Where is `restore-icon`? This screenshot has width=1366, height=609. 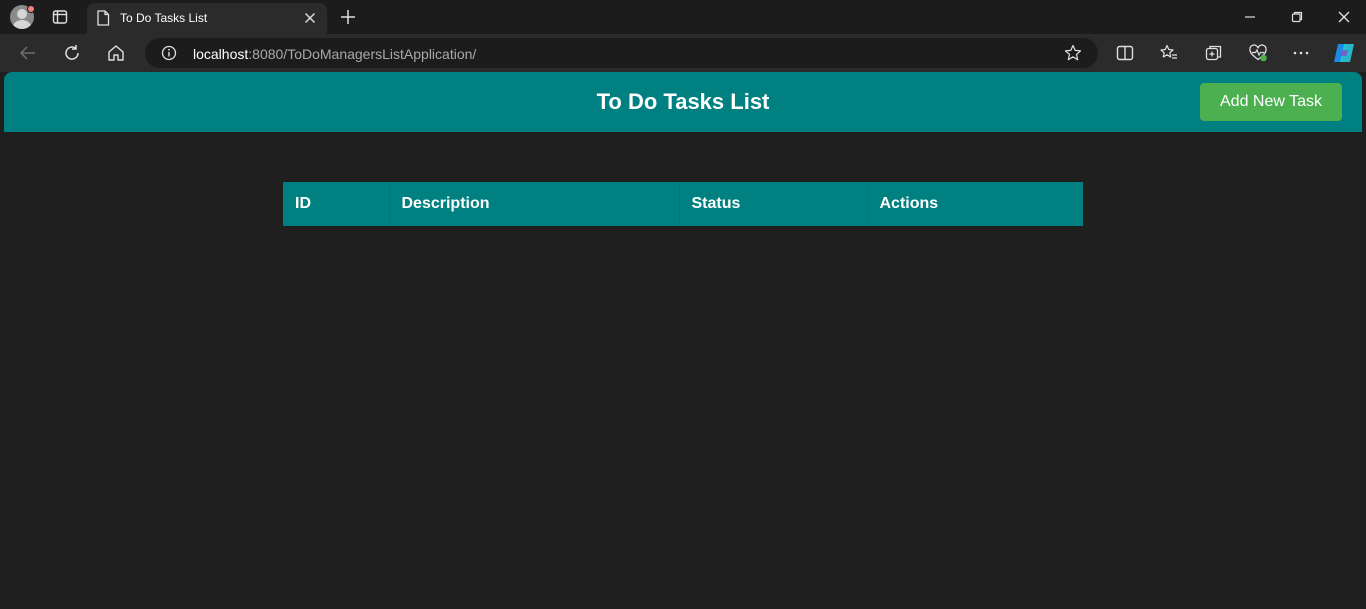
restore-icon is located at coordinates (1297, 17).